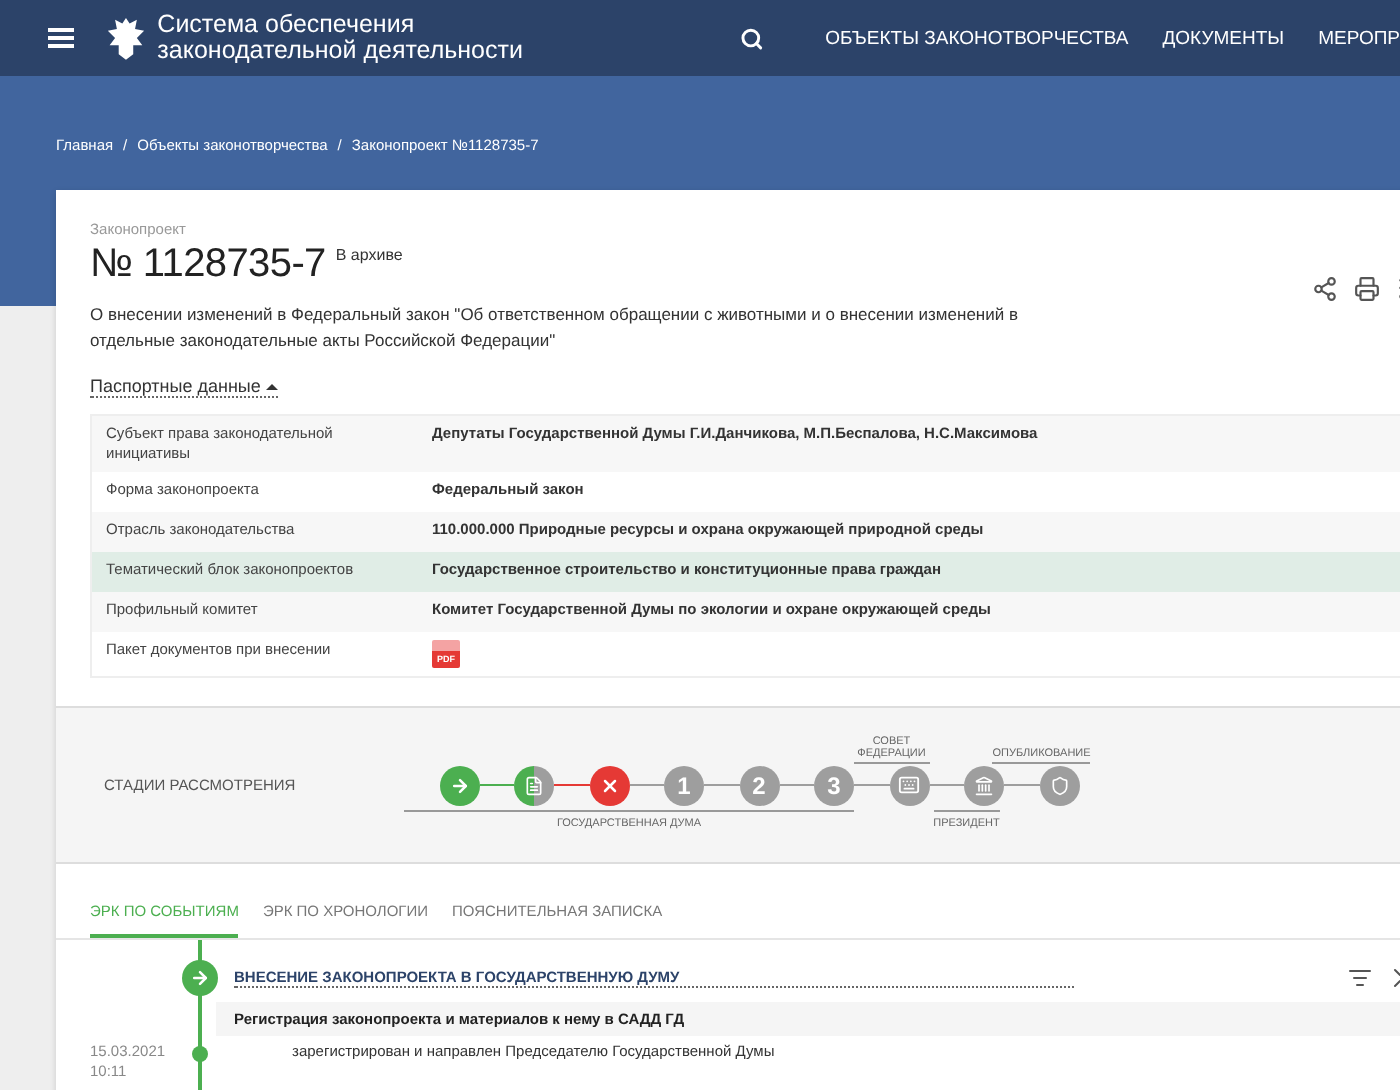 The image size is (1400, 1090). What do you see at coordinates (977, 38) in the screenshot?
I see `nav-link: ОБЪЕКТЫ ЗАКОНОТВОРЧЕСТВА` at bounding box center [977, 38].